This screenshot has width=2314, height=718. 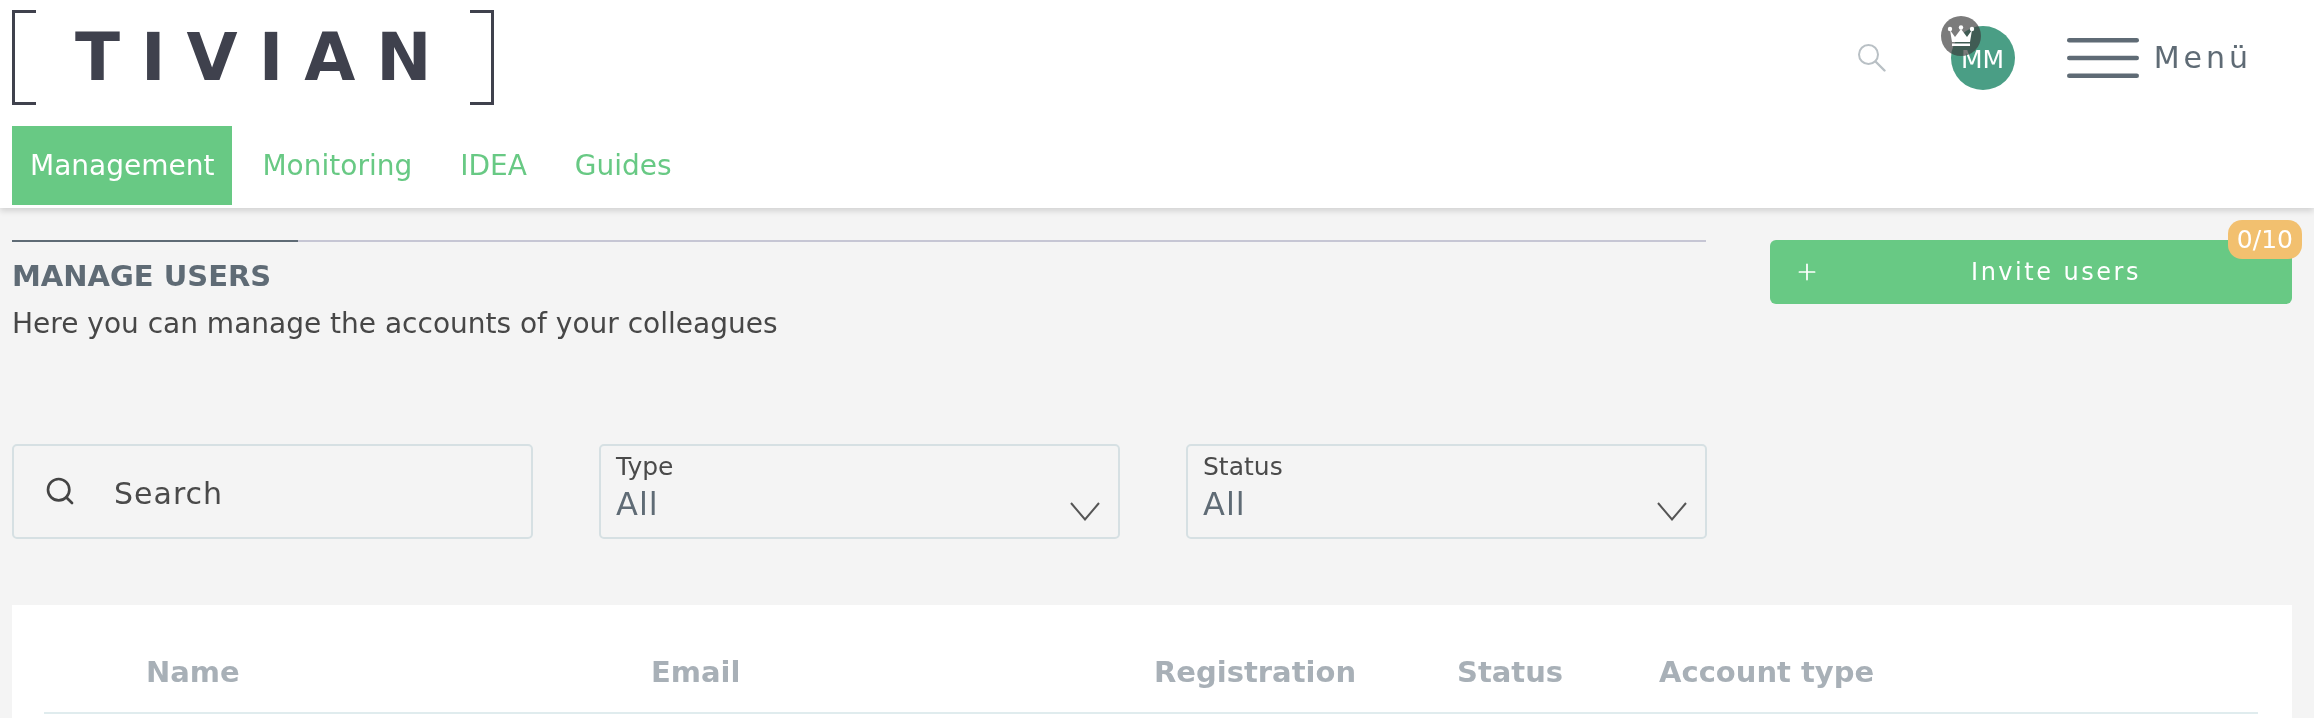 I want to click on page-subtitle: Here you can manage the accounts of your colleagues, so click(x=395, y=324).